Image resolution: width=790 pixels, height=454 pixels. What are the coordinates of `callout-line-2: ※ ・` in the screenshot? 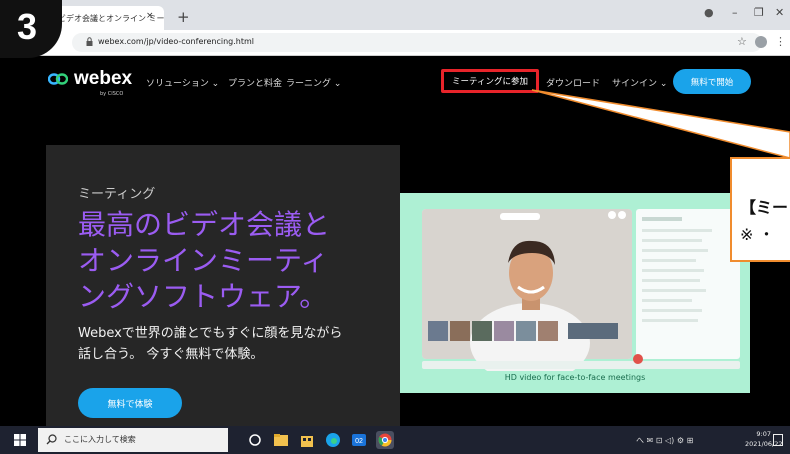 It's located at (757, 234).